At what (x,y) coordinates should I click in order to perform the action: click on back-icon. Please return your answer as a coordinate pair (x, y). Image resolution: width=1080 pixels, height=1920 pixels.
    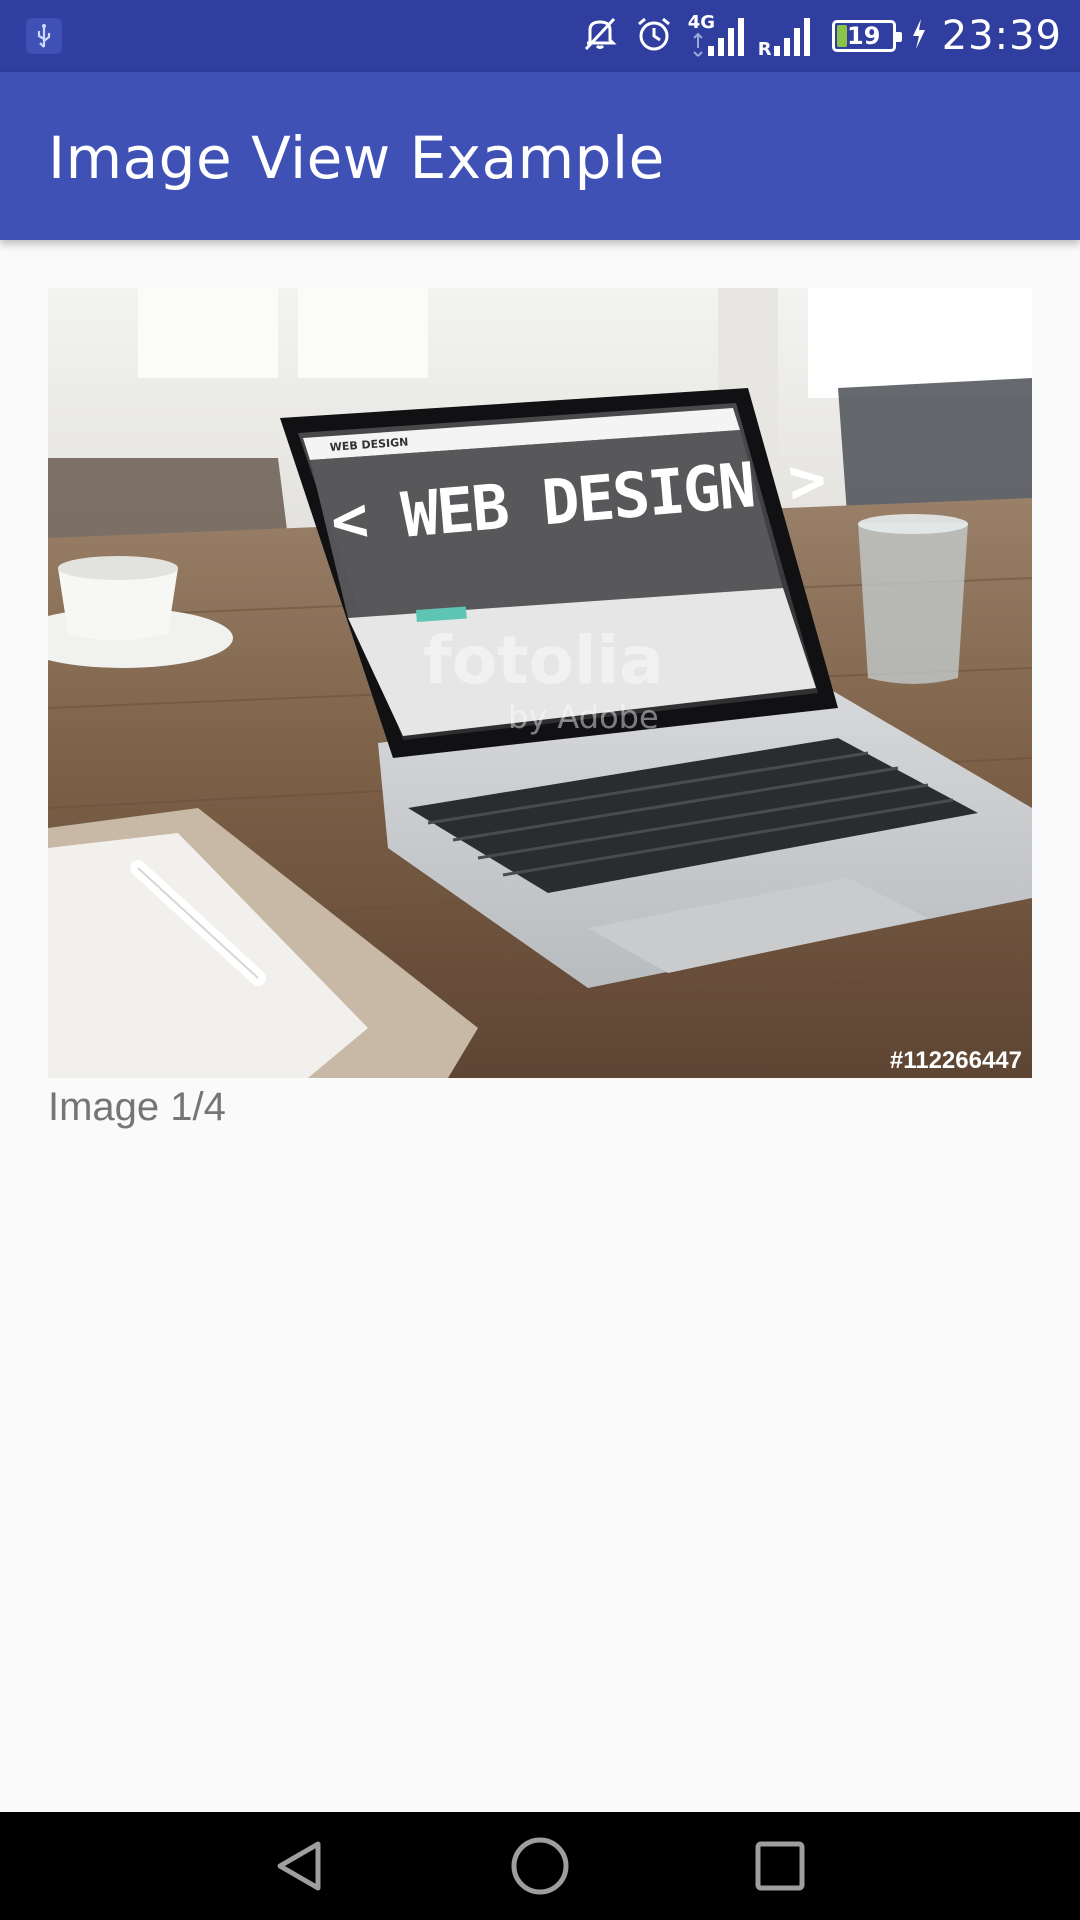
    Looking at the image, I should click on (300, 1866).